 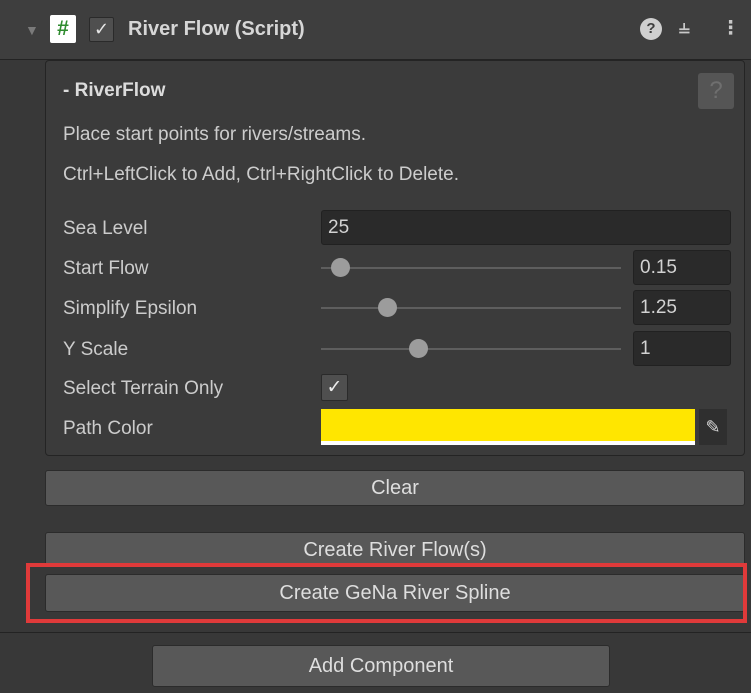 I want to click on panel-title: - RiverFlow, so click(x=114, y=90).